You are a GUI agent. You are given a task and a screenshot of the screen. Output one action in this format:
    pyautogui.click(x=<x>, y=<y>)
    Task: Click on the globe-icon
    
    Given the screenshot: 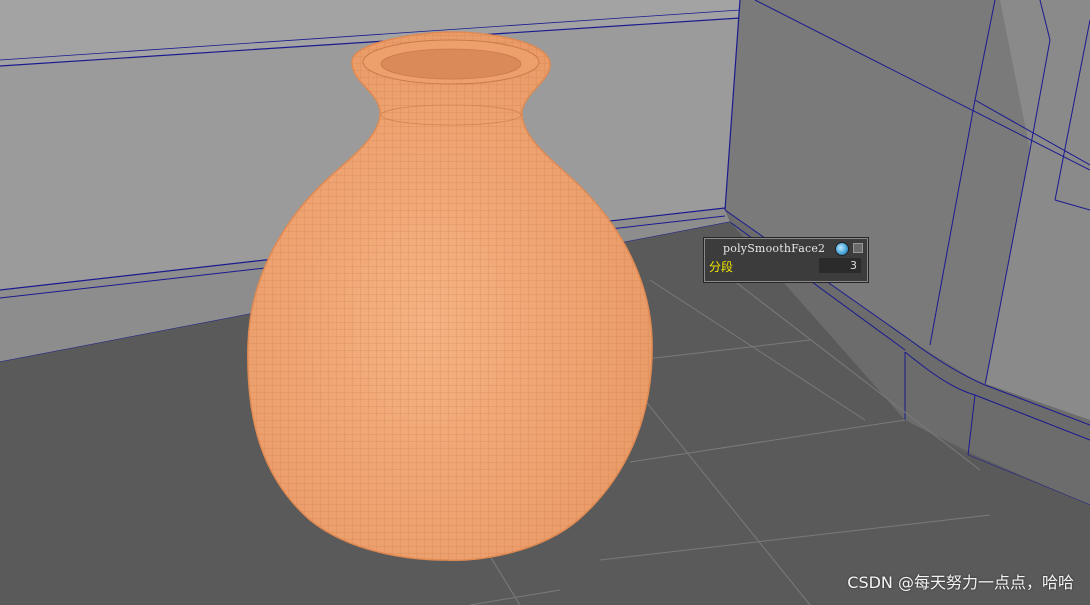 What is the action you would take?
    pyautogui.click(x=842, y=249)
    